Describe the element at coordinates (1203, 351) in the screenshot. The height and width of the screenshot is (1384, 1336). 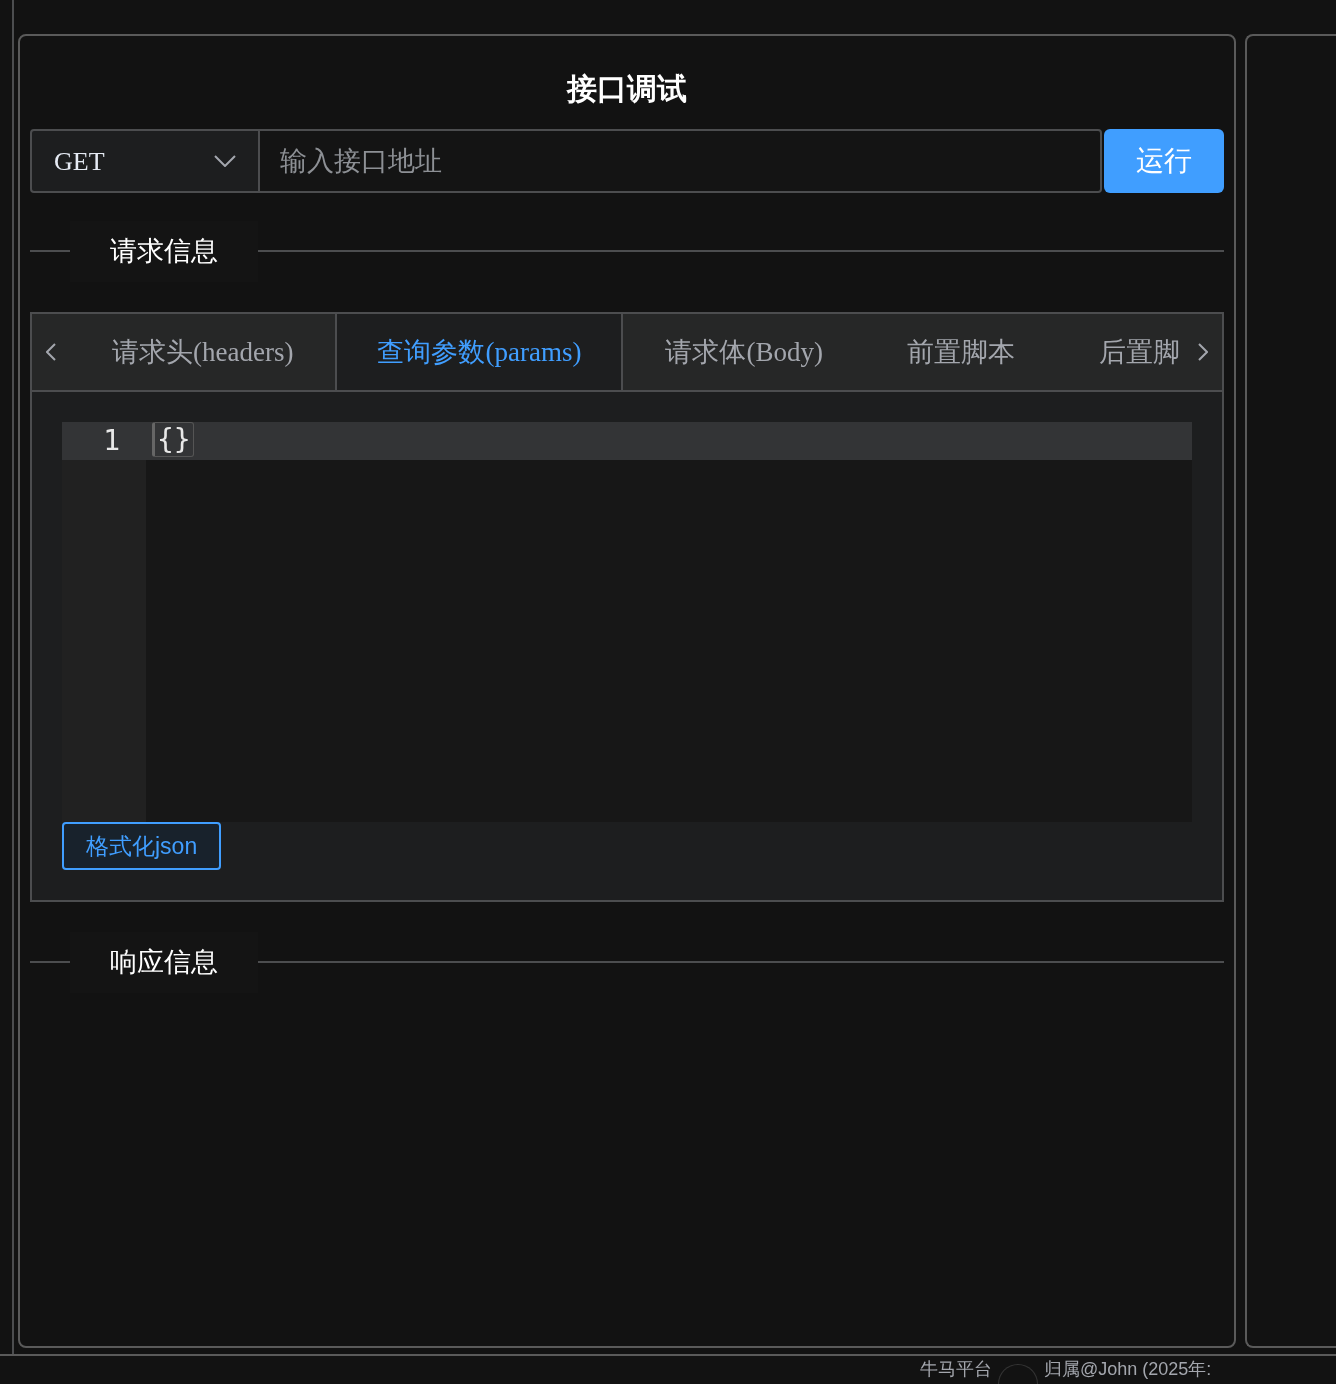
I see `chevron-right-icon` at that location.